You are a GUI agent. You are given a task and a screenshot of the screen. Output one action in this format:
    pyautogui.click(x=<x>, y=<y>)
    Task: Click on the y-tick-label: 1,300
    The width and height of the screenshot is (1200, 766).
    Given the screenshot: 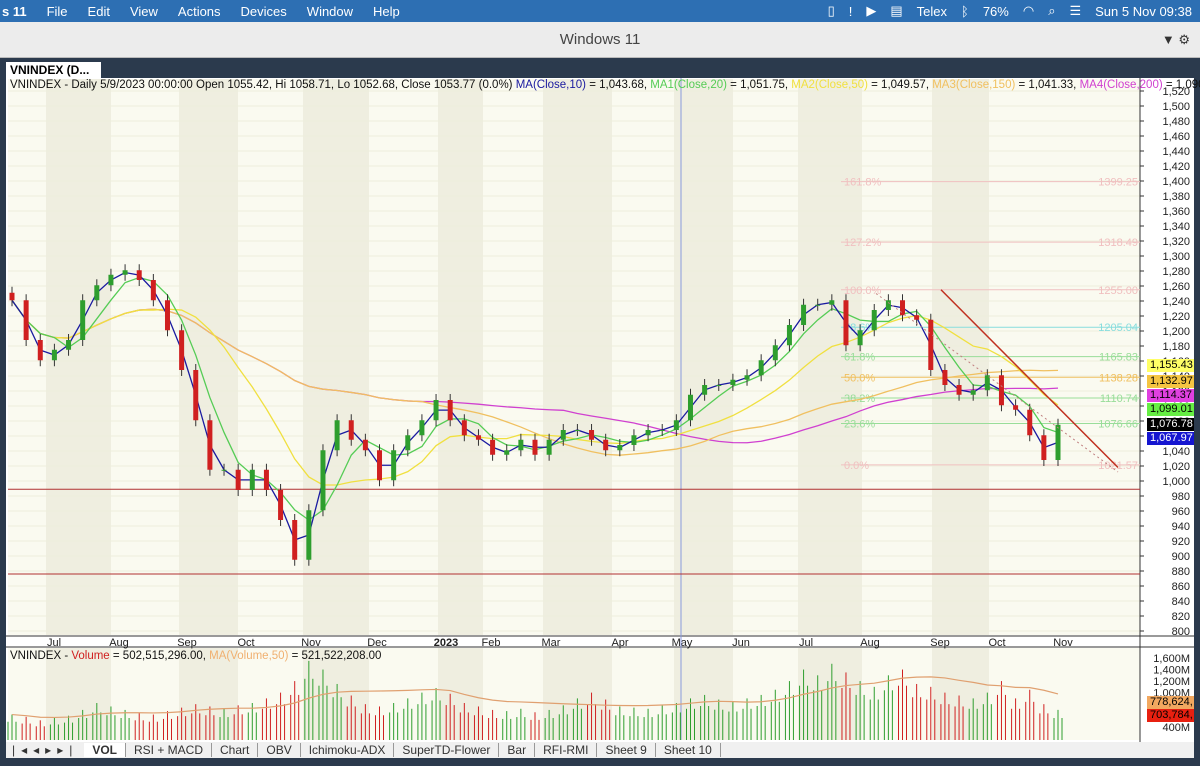 What is the action you would take?
    pyautogui.click(x=1176, y=257)
    